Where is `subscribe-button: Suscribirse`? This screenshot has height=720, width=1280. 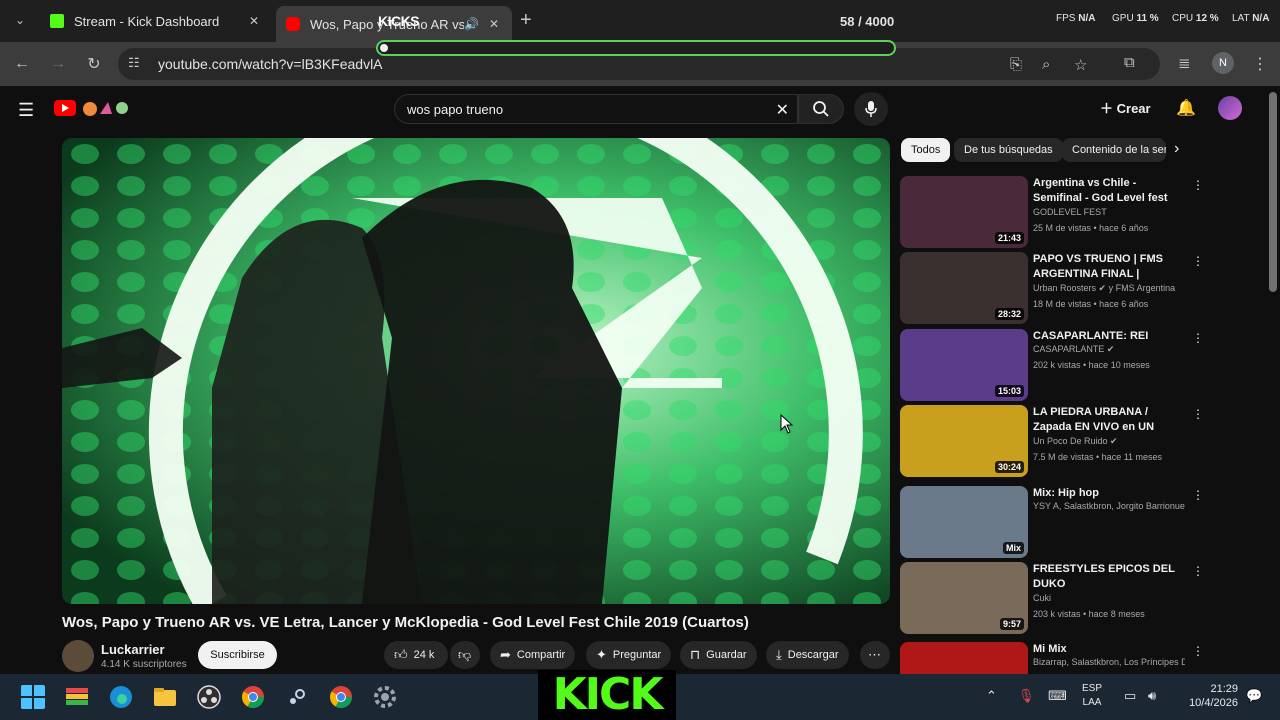 subscribe-button: Suscribirse is located at coordinates (237, 655).